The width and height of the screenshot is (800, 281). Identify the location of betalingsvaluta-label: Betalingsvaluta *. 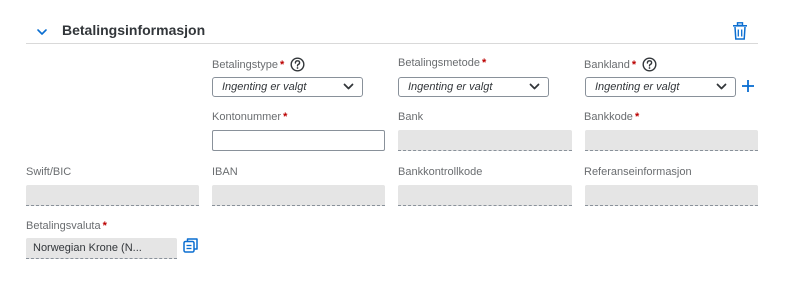
(66, 226).